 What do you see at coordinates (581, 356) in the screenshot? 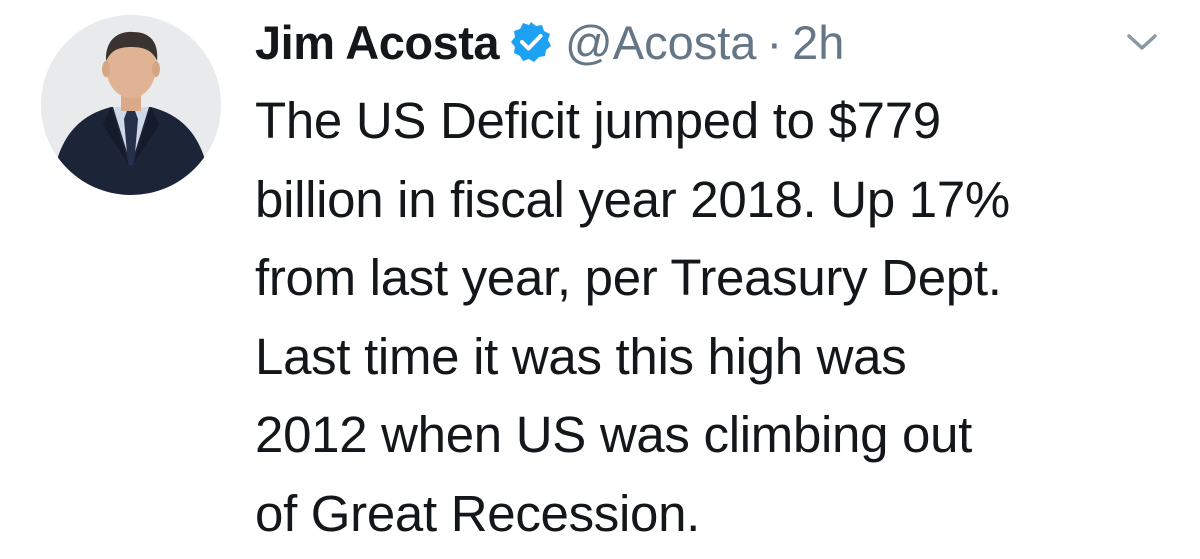
I see `tweet-text-line: Last time it was this high was` at bounding box center [581, 356].